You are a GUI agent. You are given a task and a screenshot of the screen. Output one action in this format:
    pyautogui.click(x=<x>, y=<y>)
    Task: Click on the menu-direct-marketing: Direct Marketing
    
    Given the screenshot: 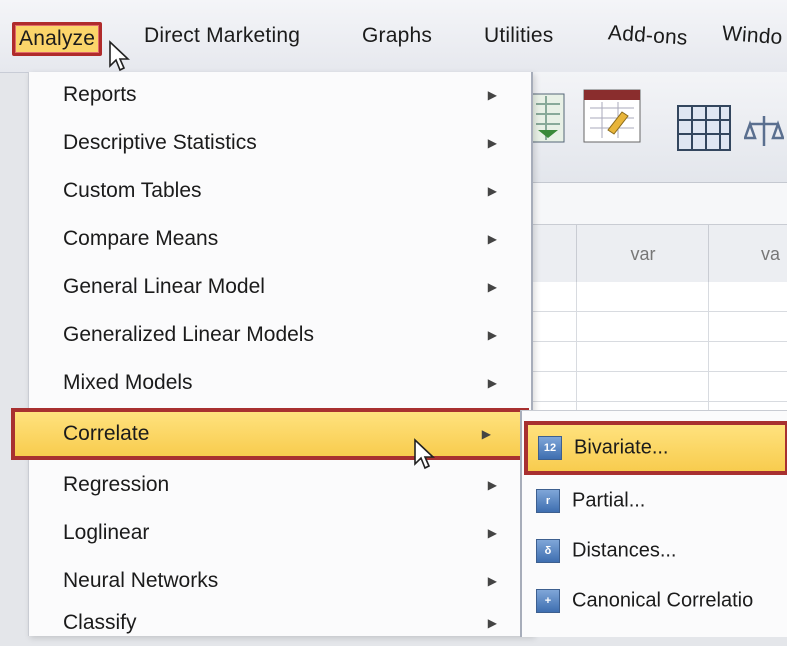 What is the action you would take?
    pyautogui.click(x=222, y=36)
    